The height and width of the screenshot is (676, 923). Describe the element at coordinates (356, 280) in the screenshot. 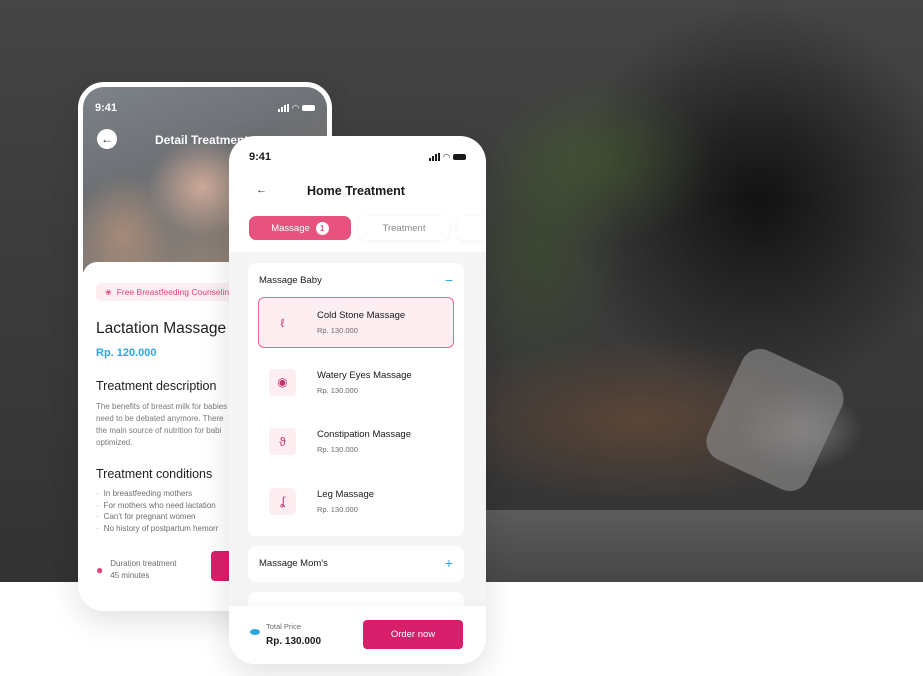

I see `group-header: Massage Baby −` at that location.